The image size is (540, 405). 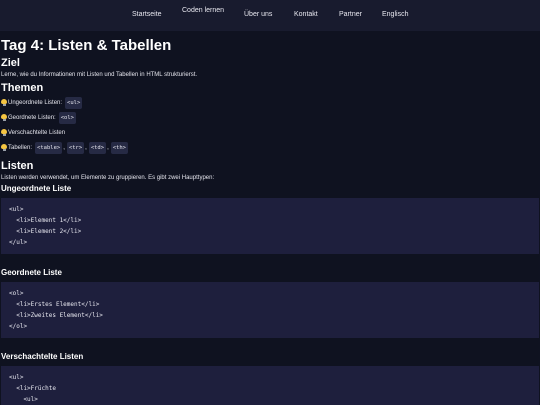 I want to click on nav-coden-lernen: Coden lernen, so click(x=203, y=10).